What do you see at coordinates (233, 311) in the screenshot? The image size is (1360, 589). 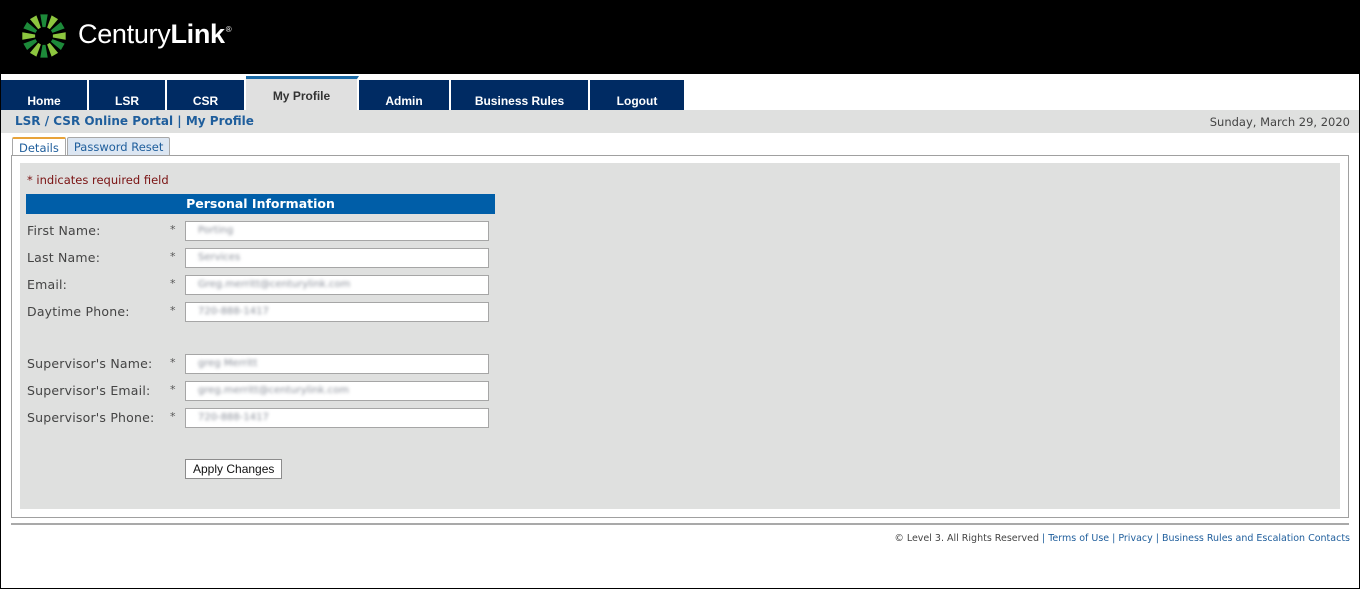 I see `daytime-phone-value: 720-888-1417` at bounding box center [233, 311].